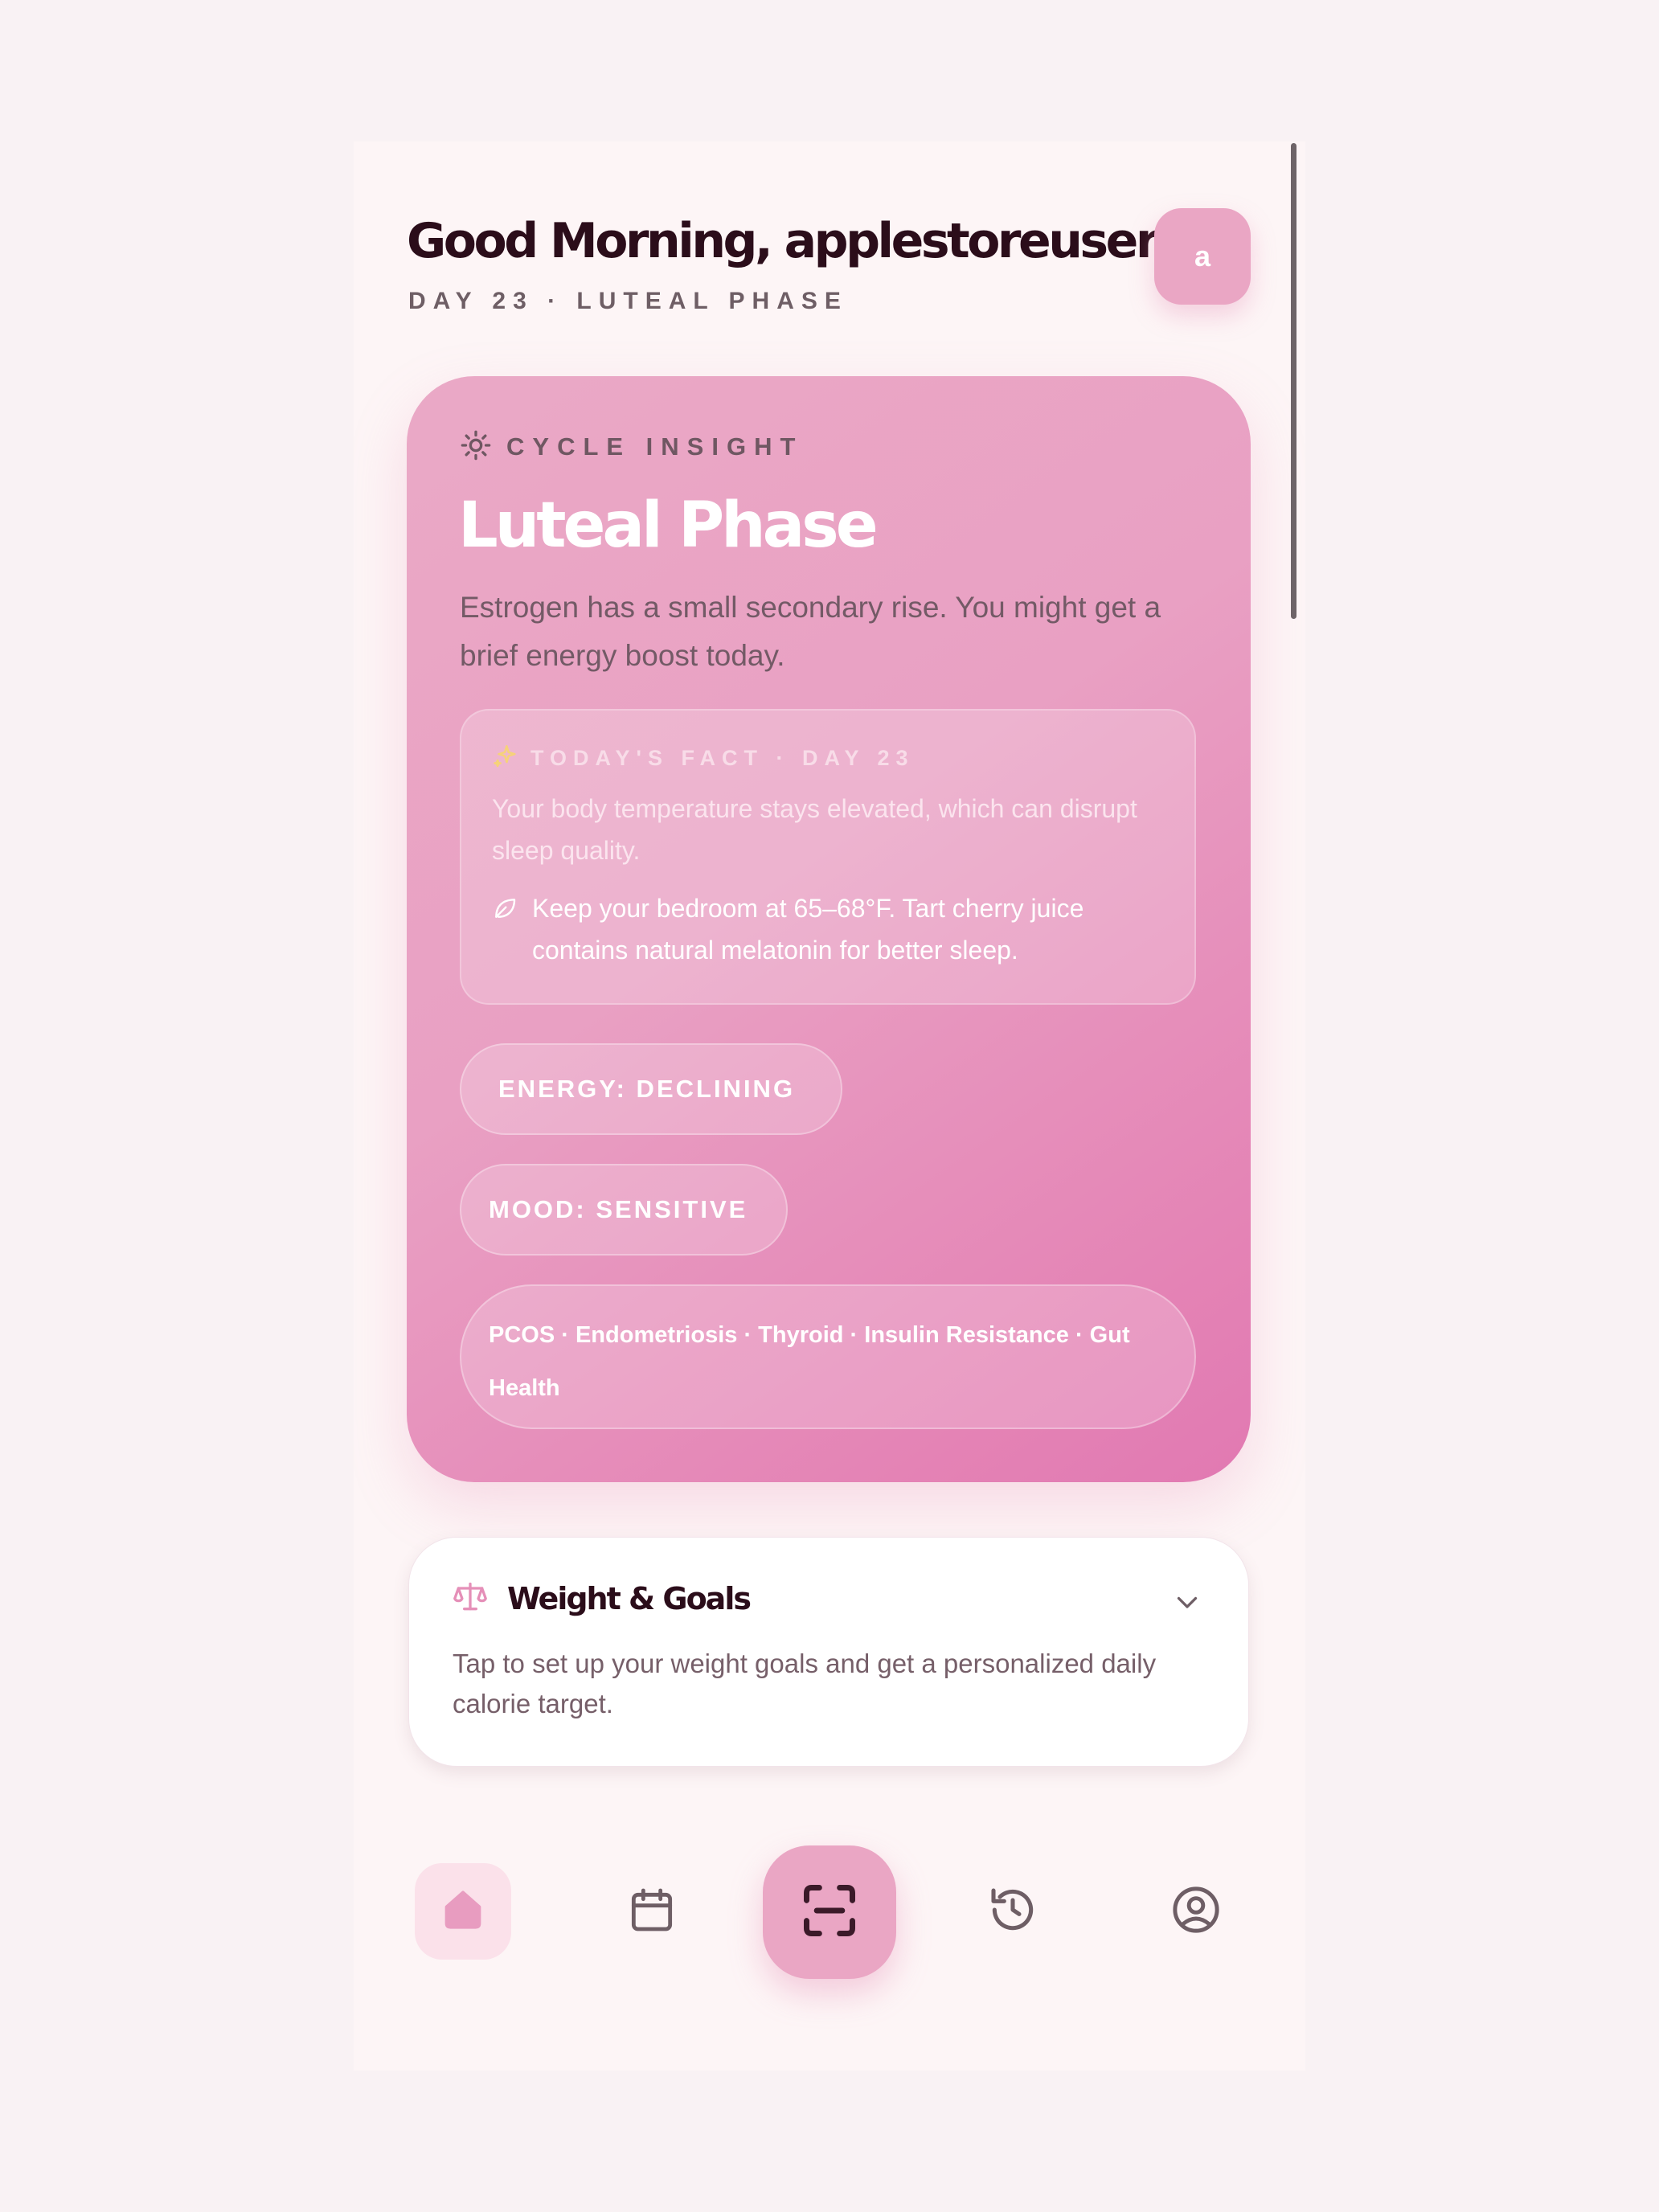 The height and width of the screenshot is (2212, 1659). Describe the element at coordinates (628, 301) in the screenshot. I see `cycle-day-subtitle: DAY 23 · LUTEAL PHASE` at that location.